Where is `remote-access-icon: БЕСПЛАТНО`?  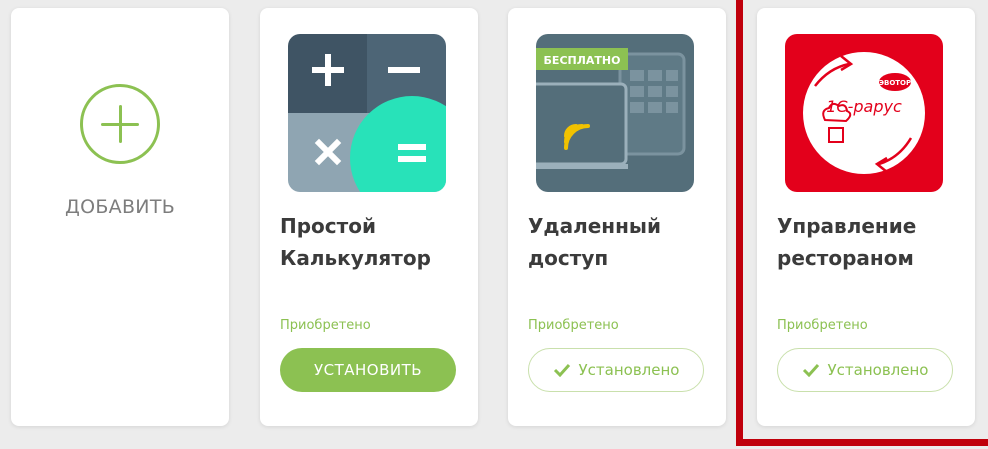
remote-access-icon: БЕСПЛАТНО is located at coordinates (615, 113).